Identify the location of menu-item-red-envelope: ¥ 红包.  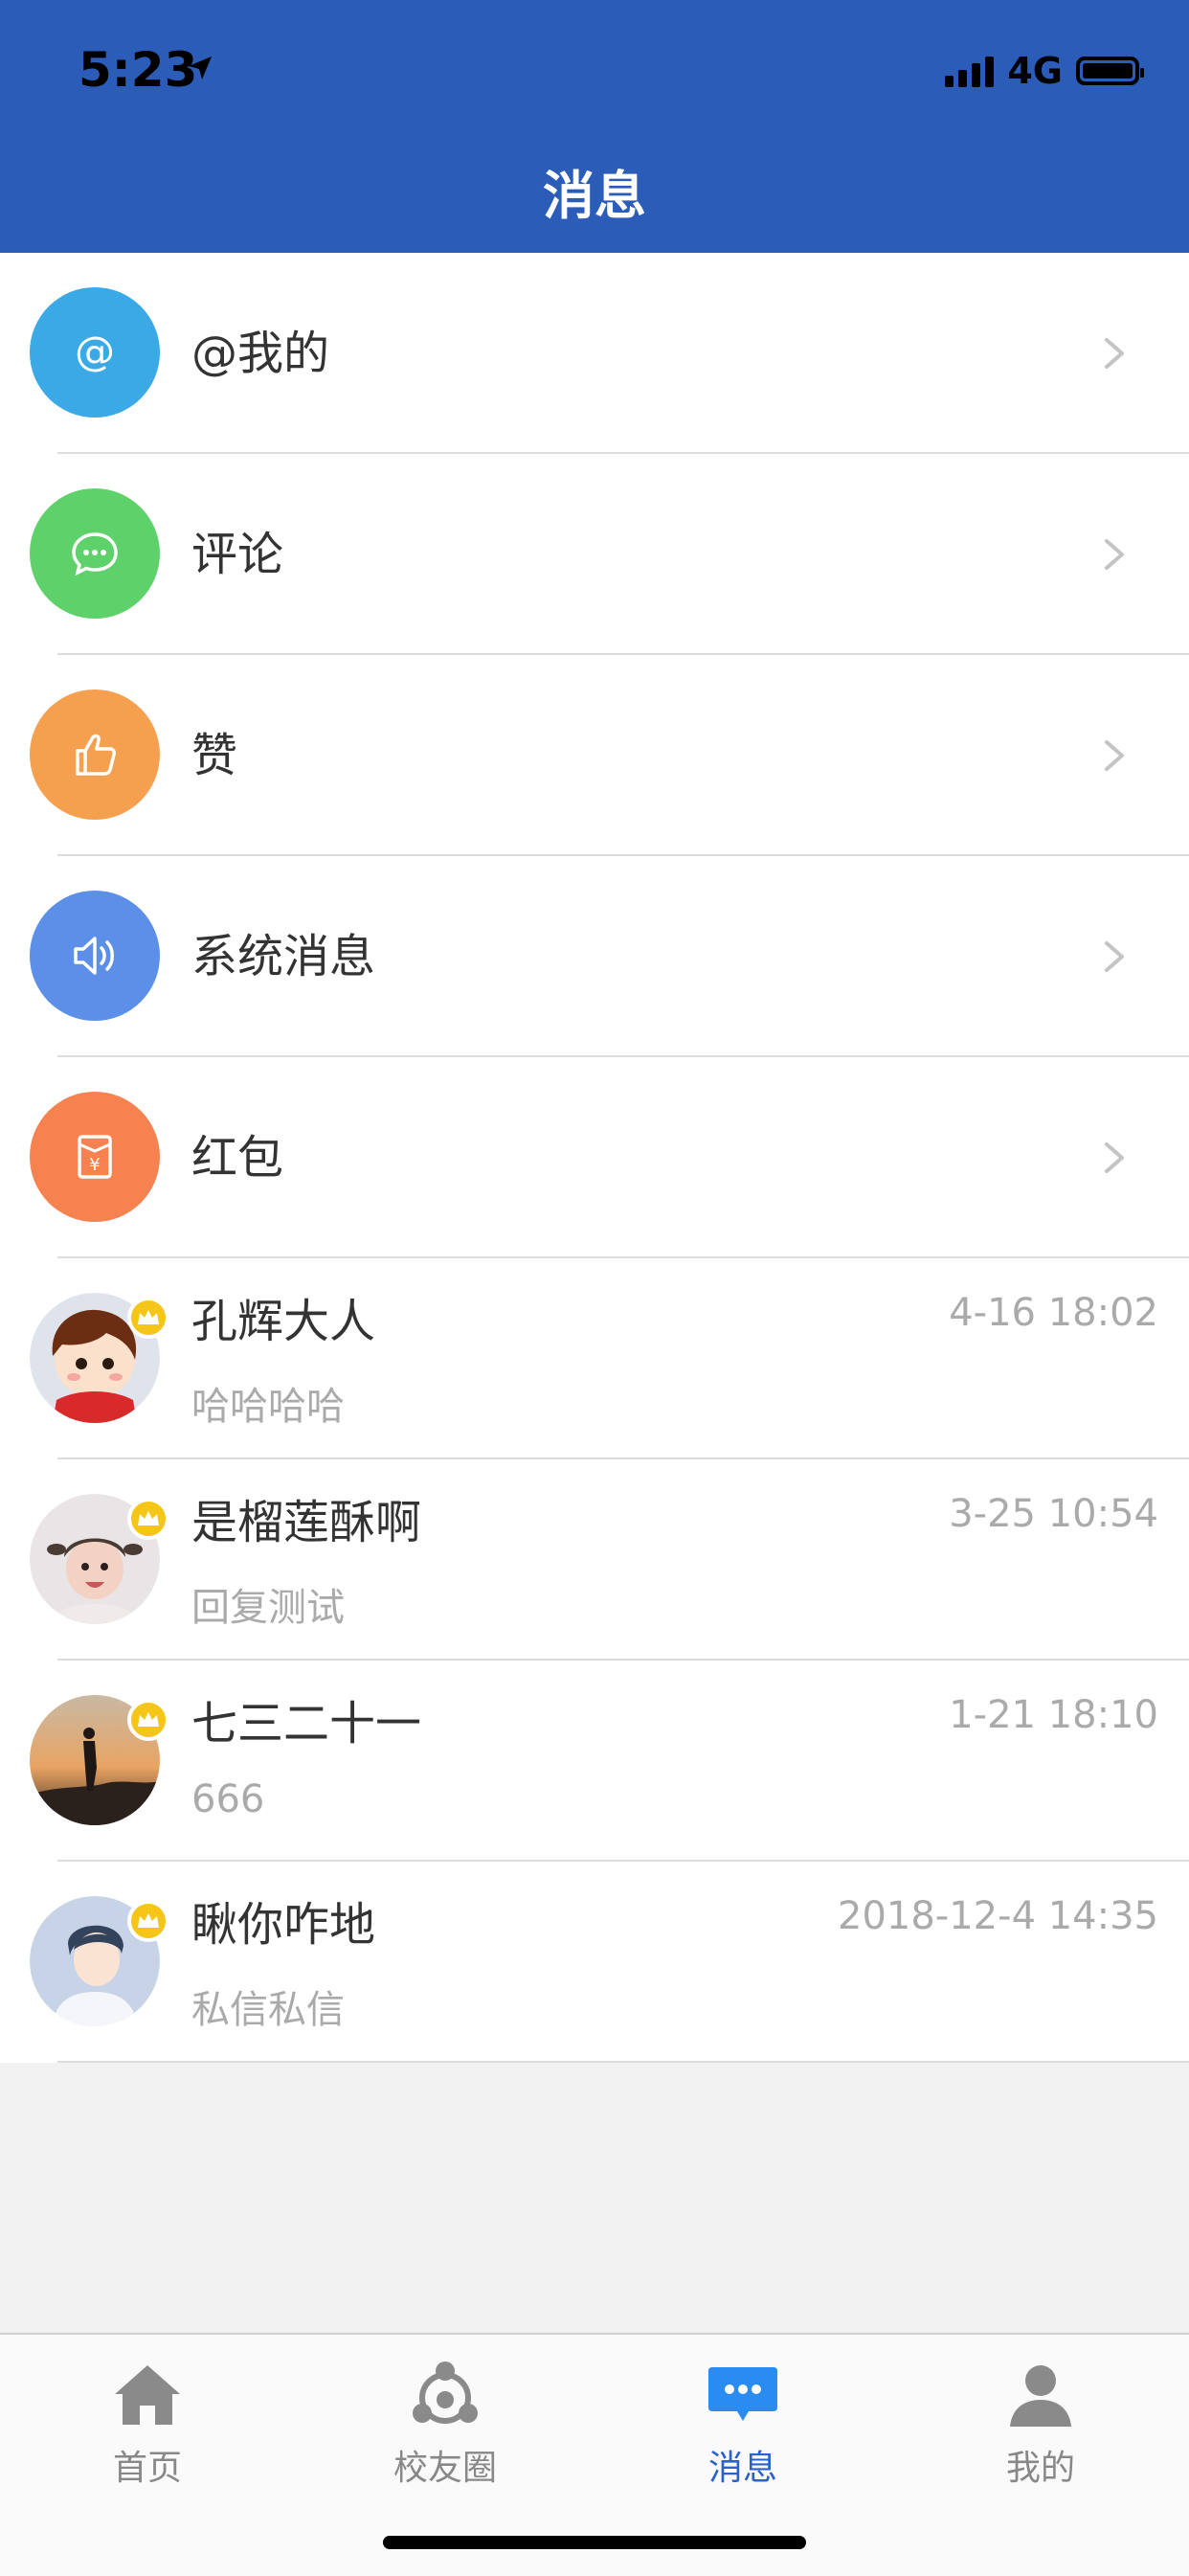
(594, 1157).